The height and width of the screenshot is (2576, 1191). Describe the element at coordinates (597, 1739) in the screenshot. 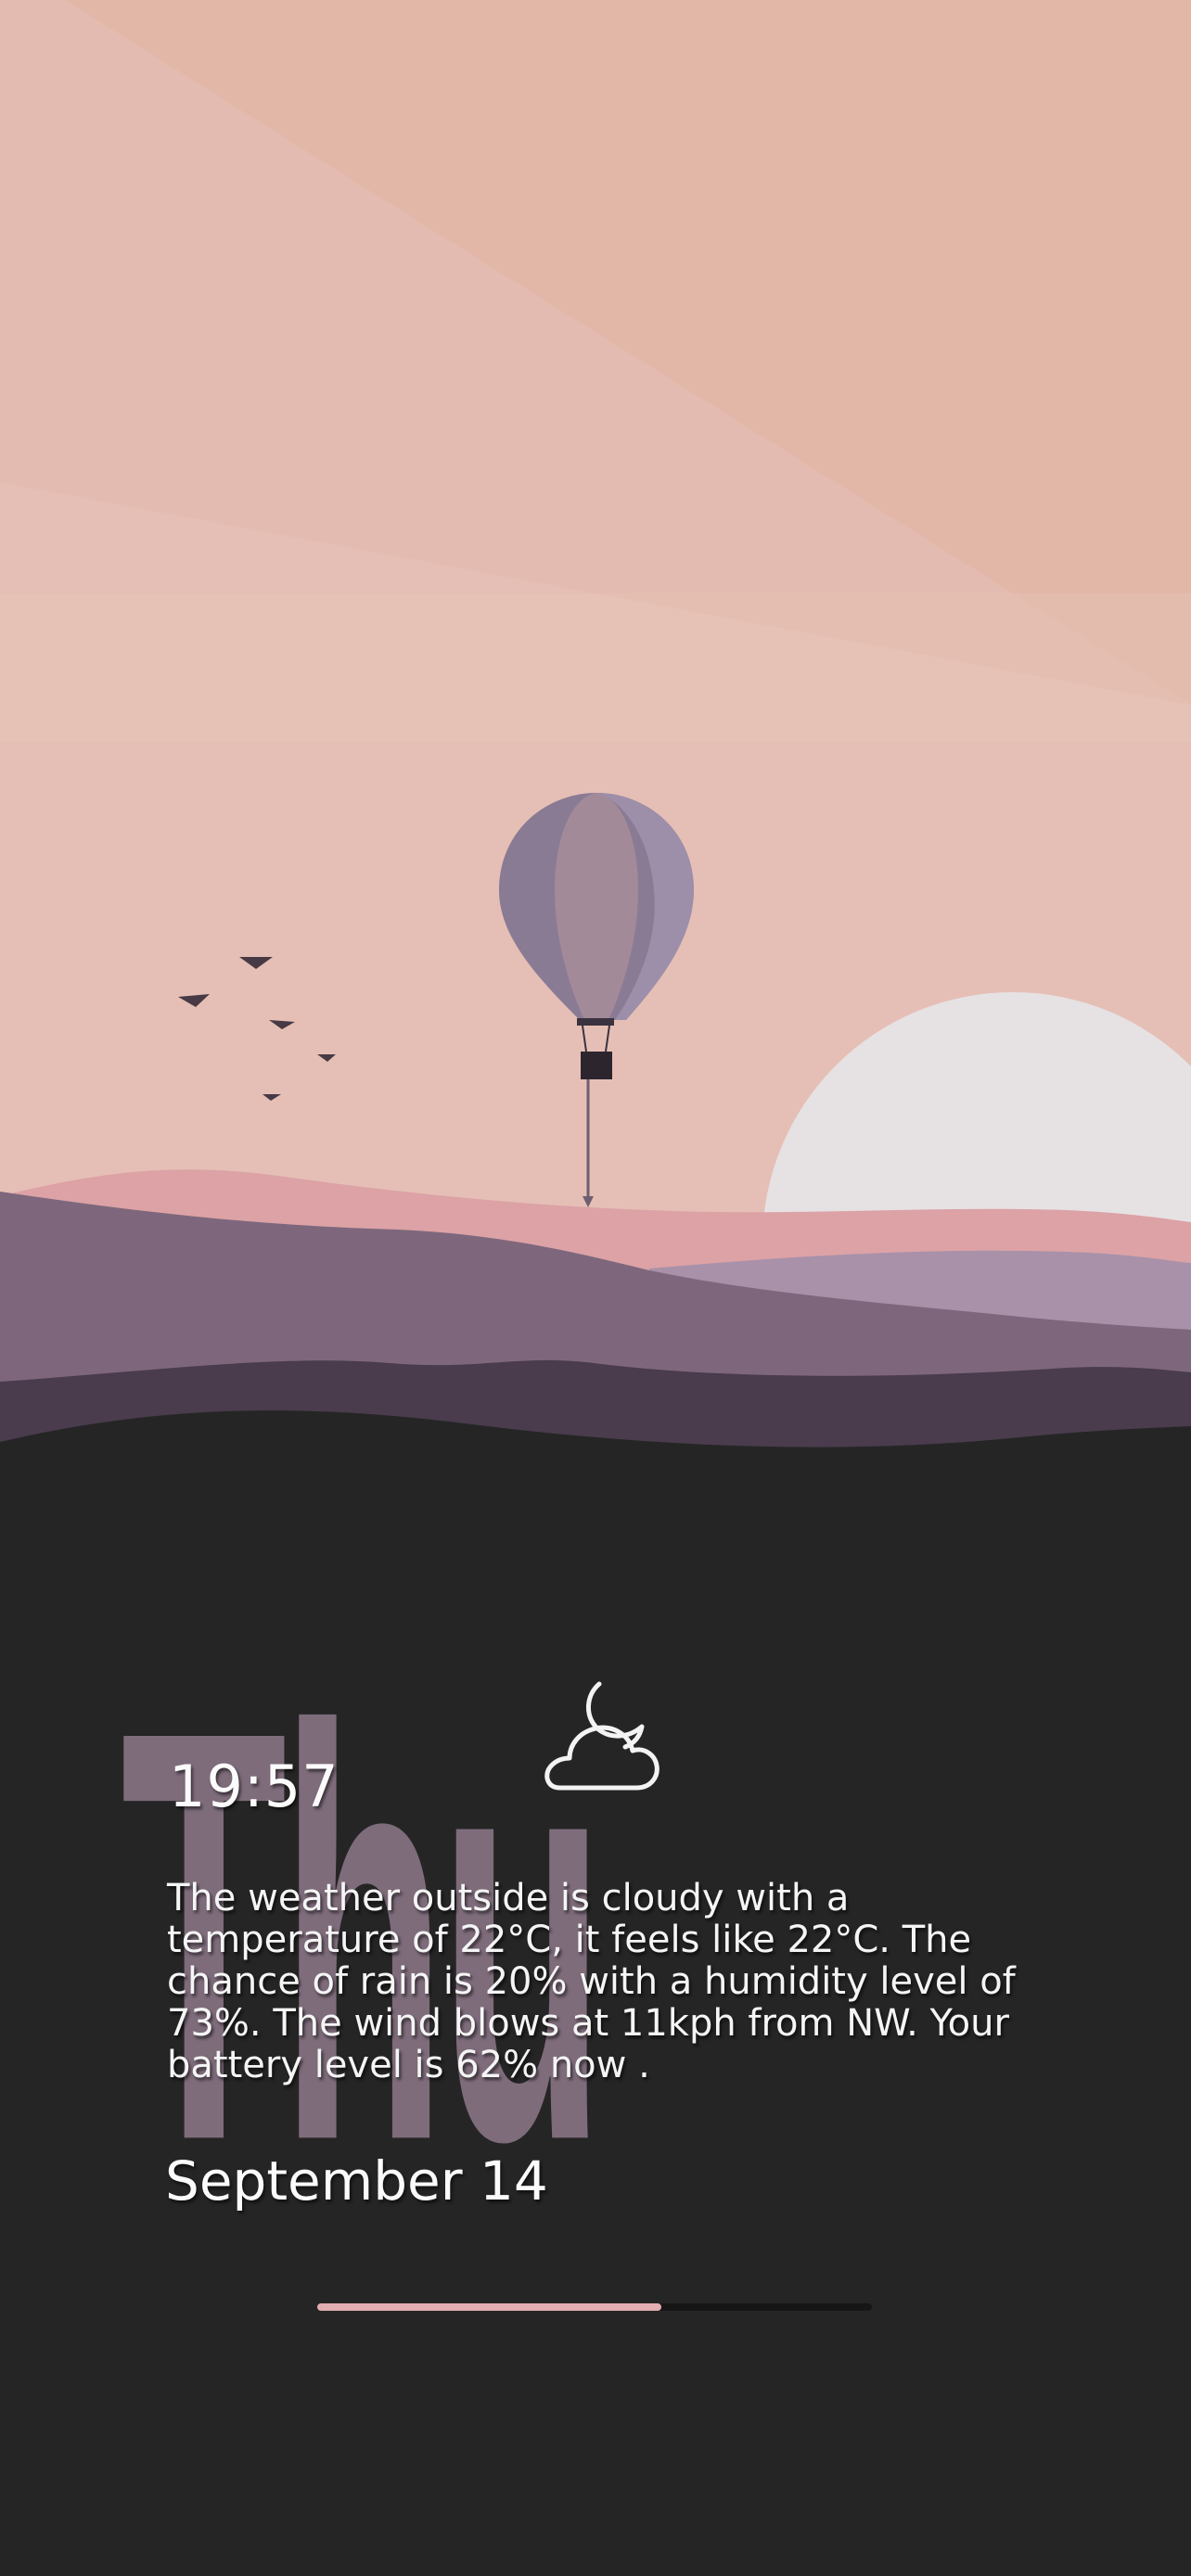

I see `cloud-moon-icon` at that location.